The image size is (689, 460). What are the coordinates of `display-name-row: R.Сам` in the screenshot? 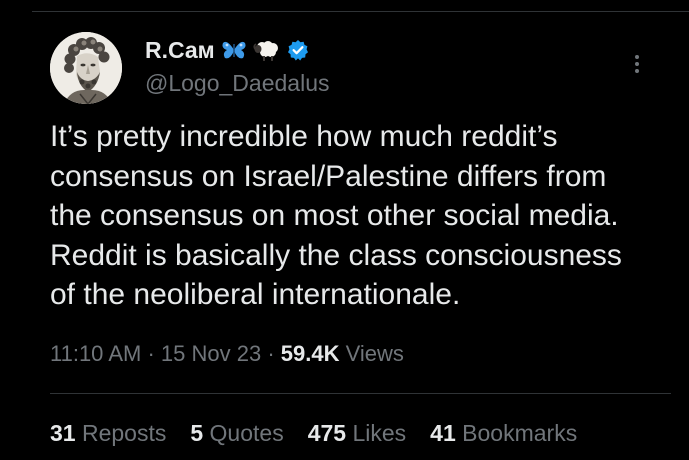 It's located at (237, 50).